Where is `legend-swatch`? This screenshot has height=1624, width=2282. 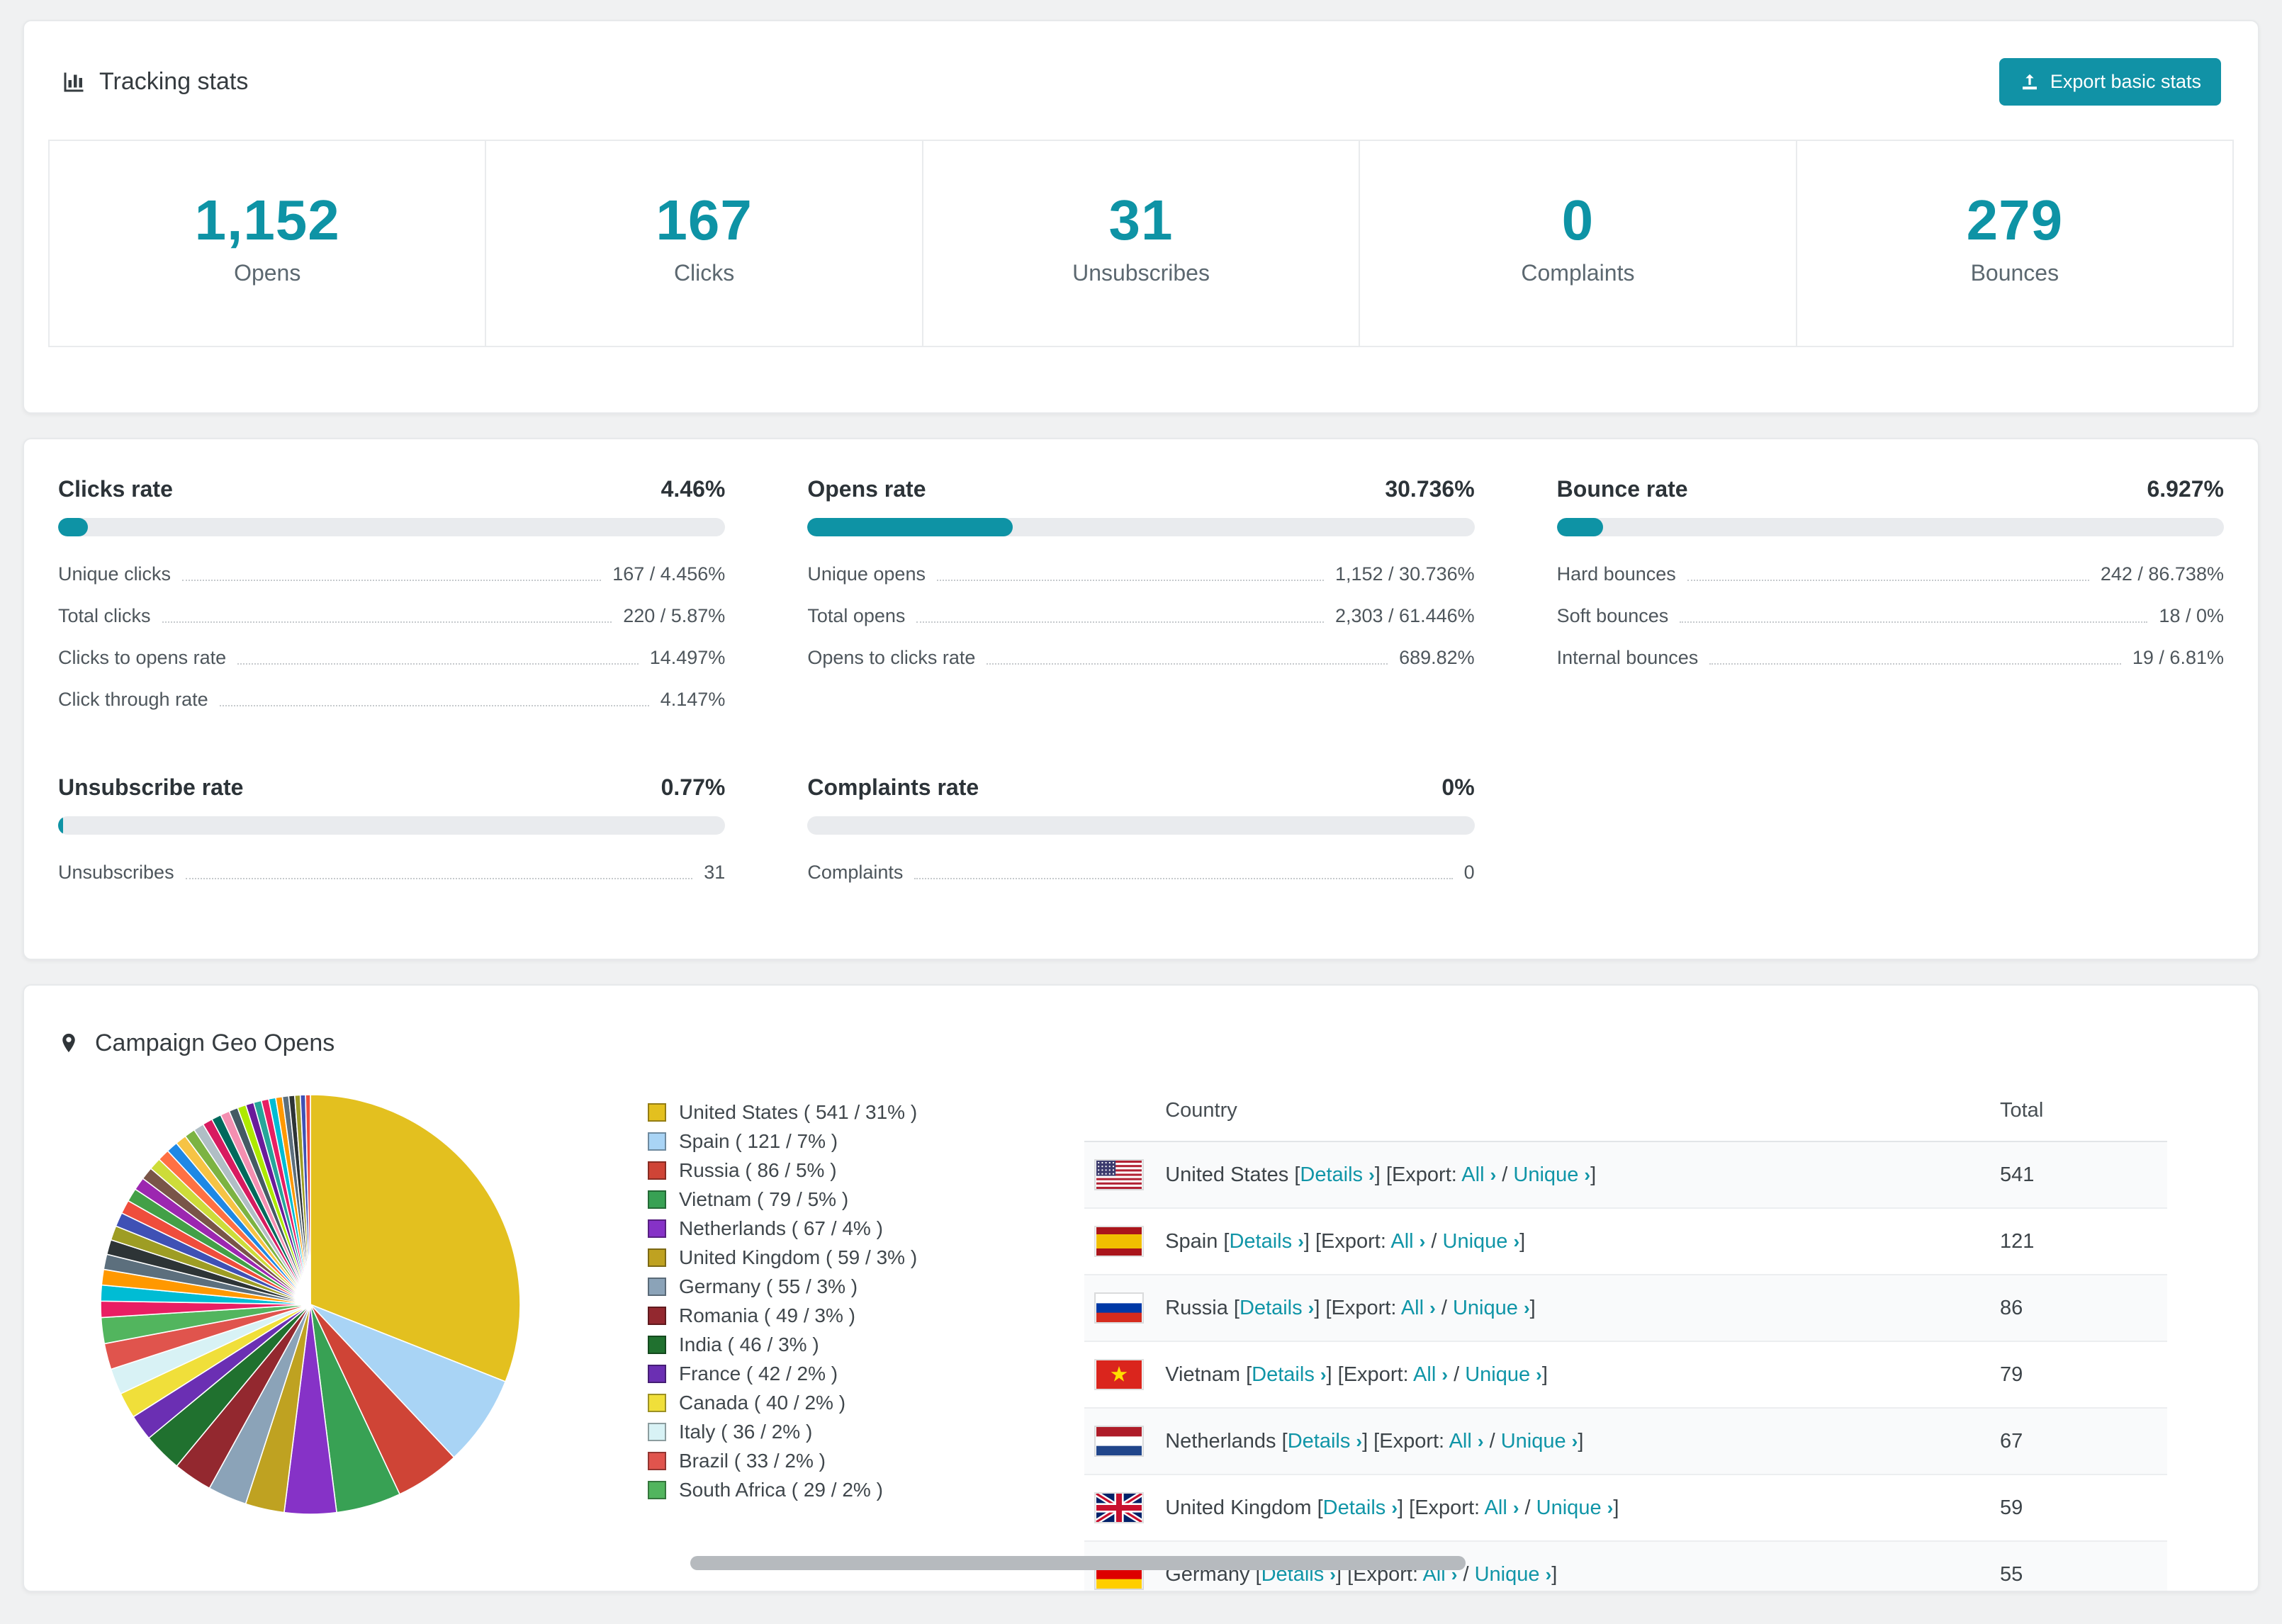 legend-swatch is located at coordinates (657, 1432).